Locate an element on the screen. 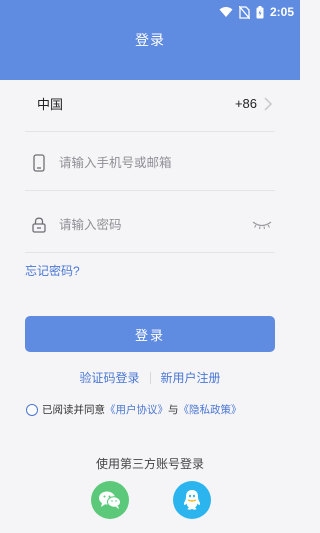 The image size is (320, 533). qq-login-button is located at coordinates (192, 500).